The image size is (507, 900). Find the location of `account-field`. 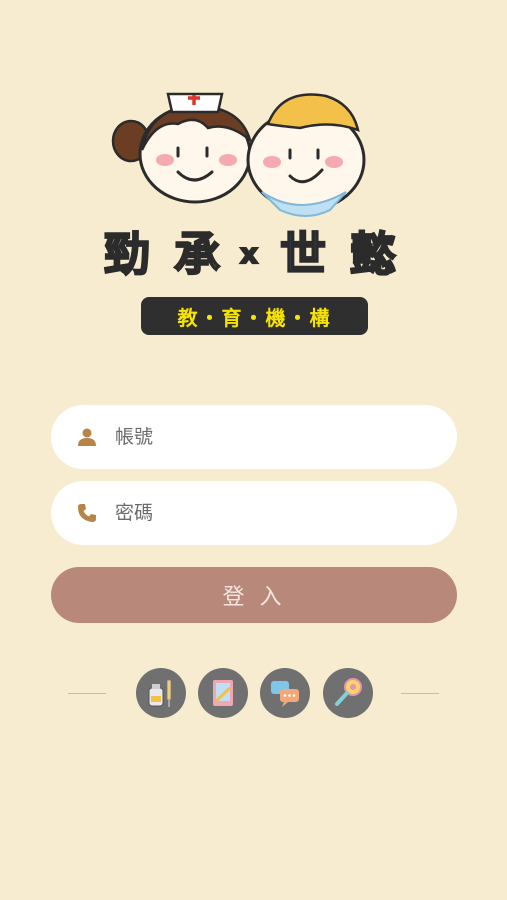

account-field is located at coordinates (254, 437).